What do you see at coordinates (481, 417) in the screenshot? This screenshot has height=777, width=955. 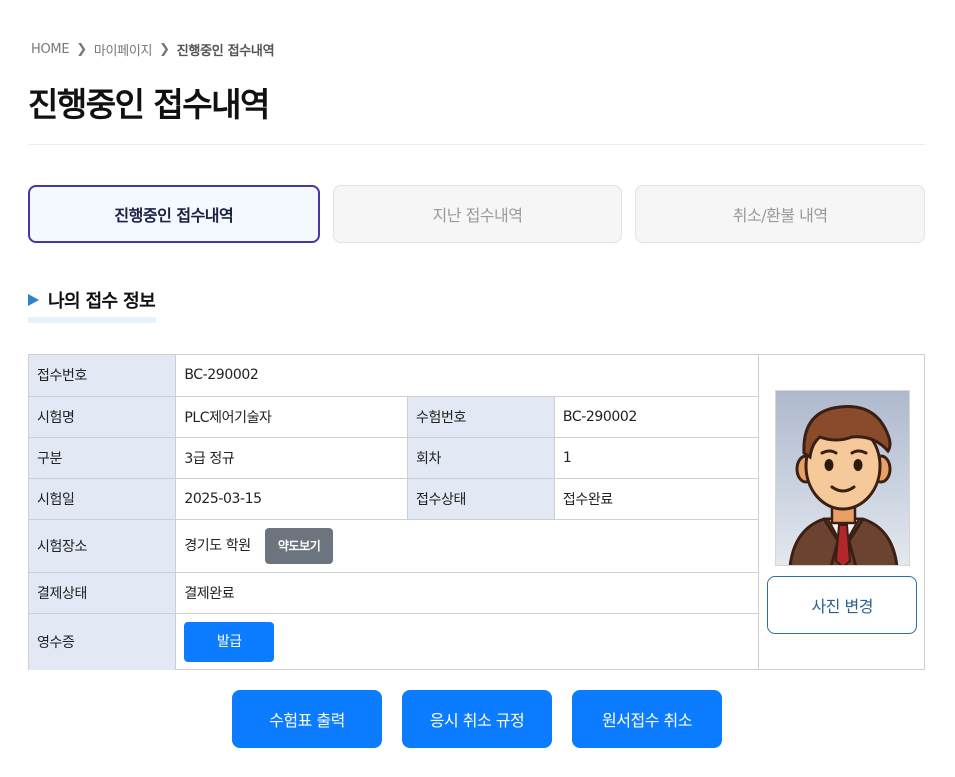 I see `exam-no-label: 수험번호` at bounding box center [481, 417].